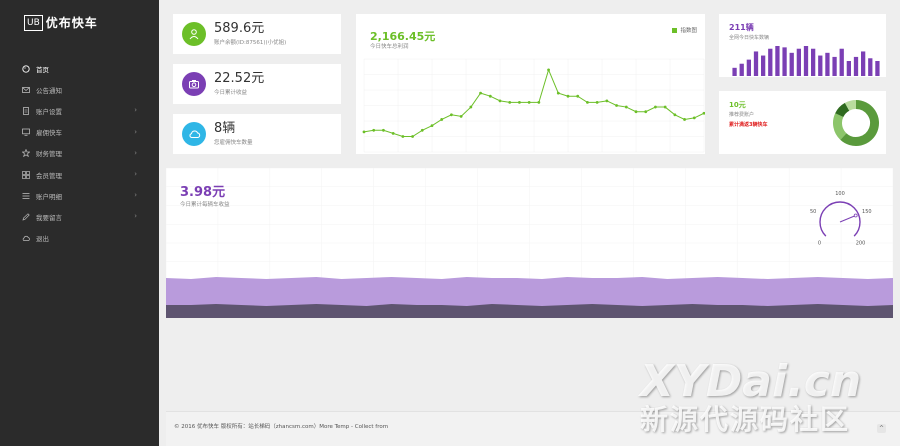 This screenshot has height=446, width=900. I want to click on gauge-tick-label: 200, so click(861, 244).